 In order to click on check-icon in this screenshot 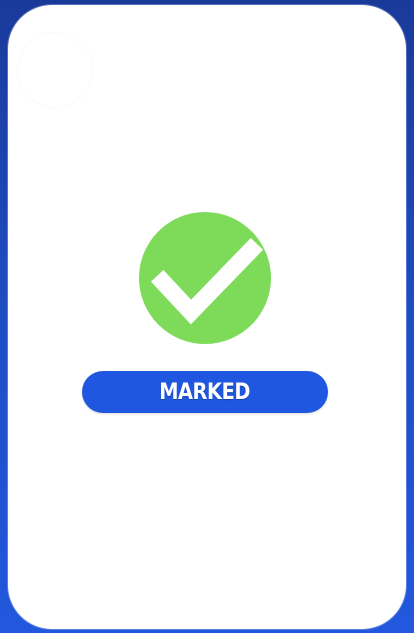, I will do `click(207, 281)`.